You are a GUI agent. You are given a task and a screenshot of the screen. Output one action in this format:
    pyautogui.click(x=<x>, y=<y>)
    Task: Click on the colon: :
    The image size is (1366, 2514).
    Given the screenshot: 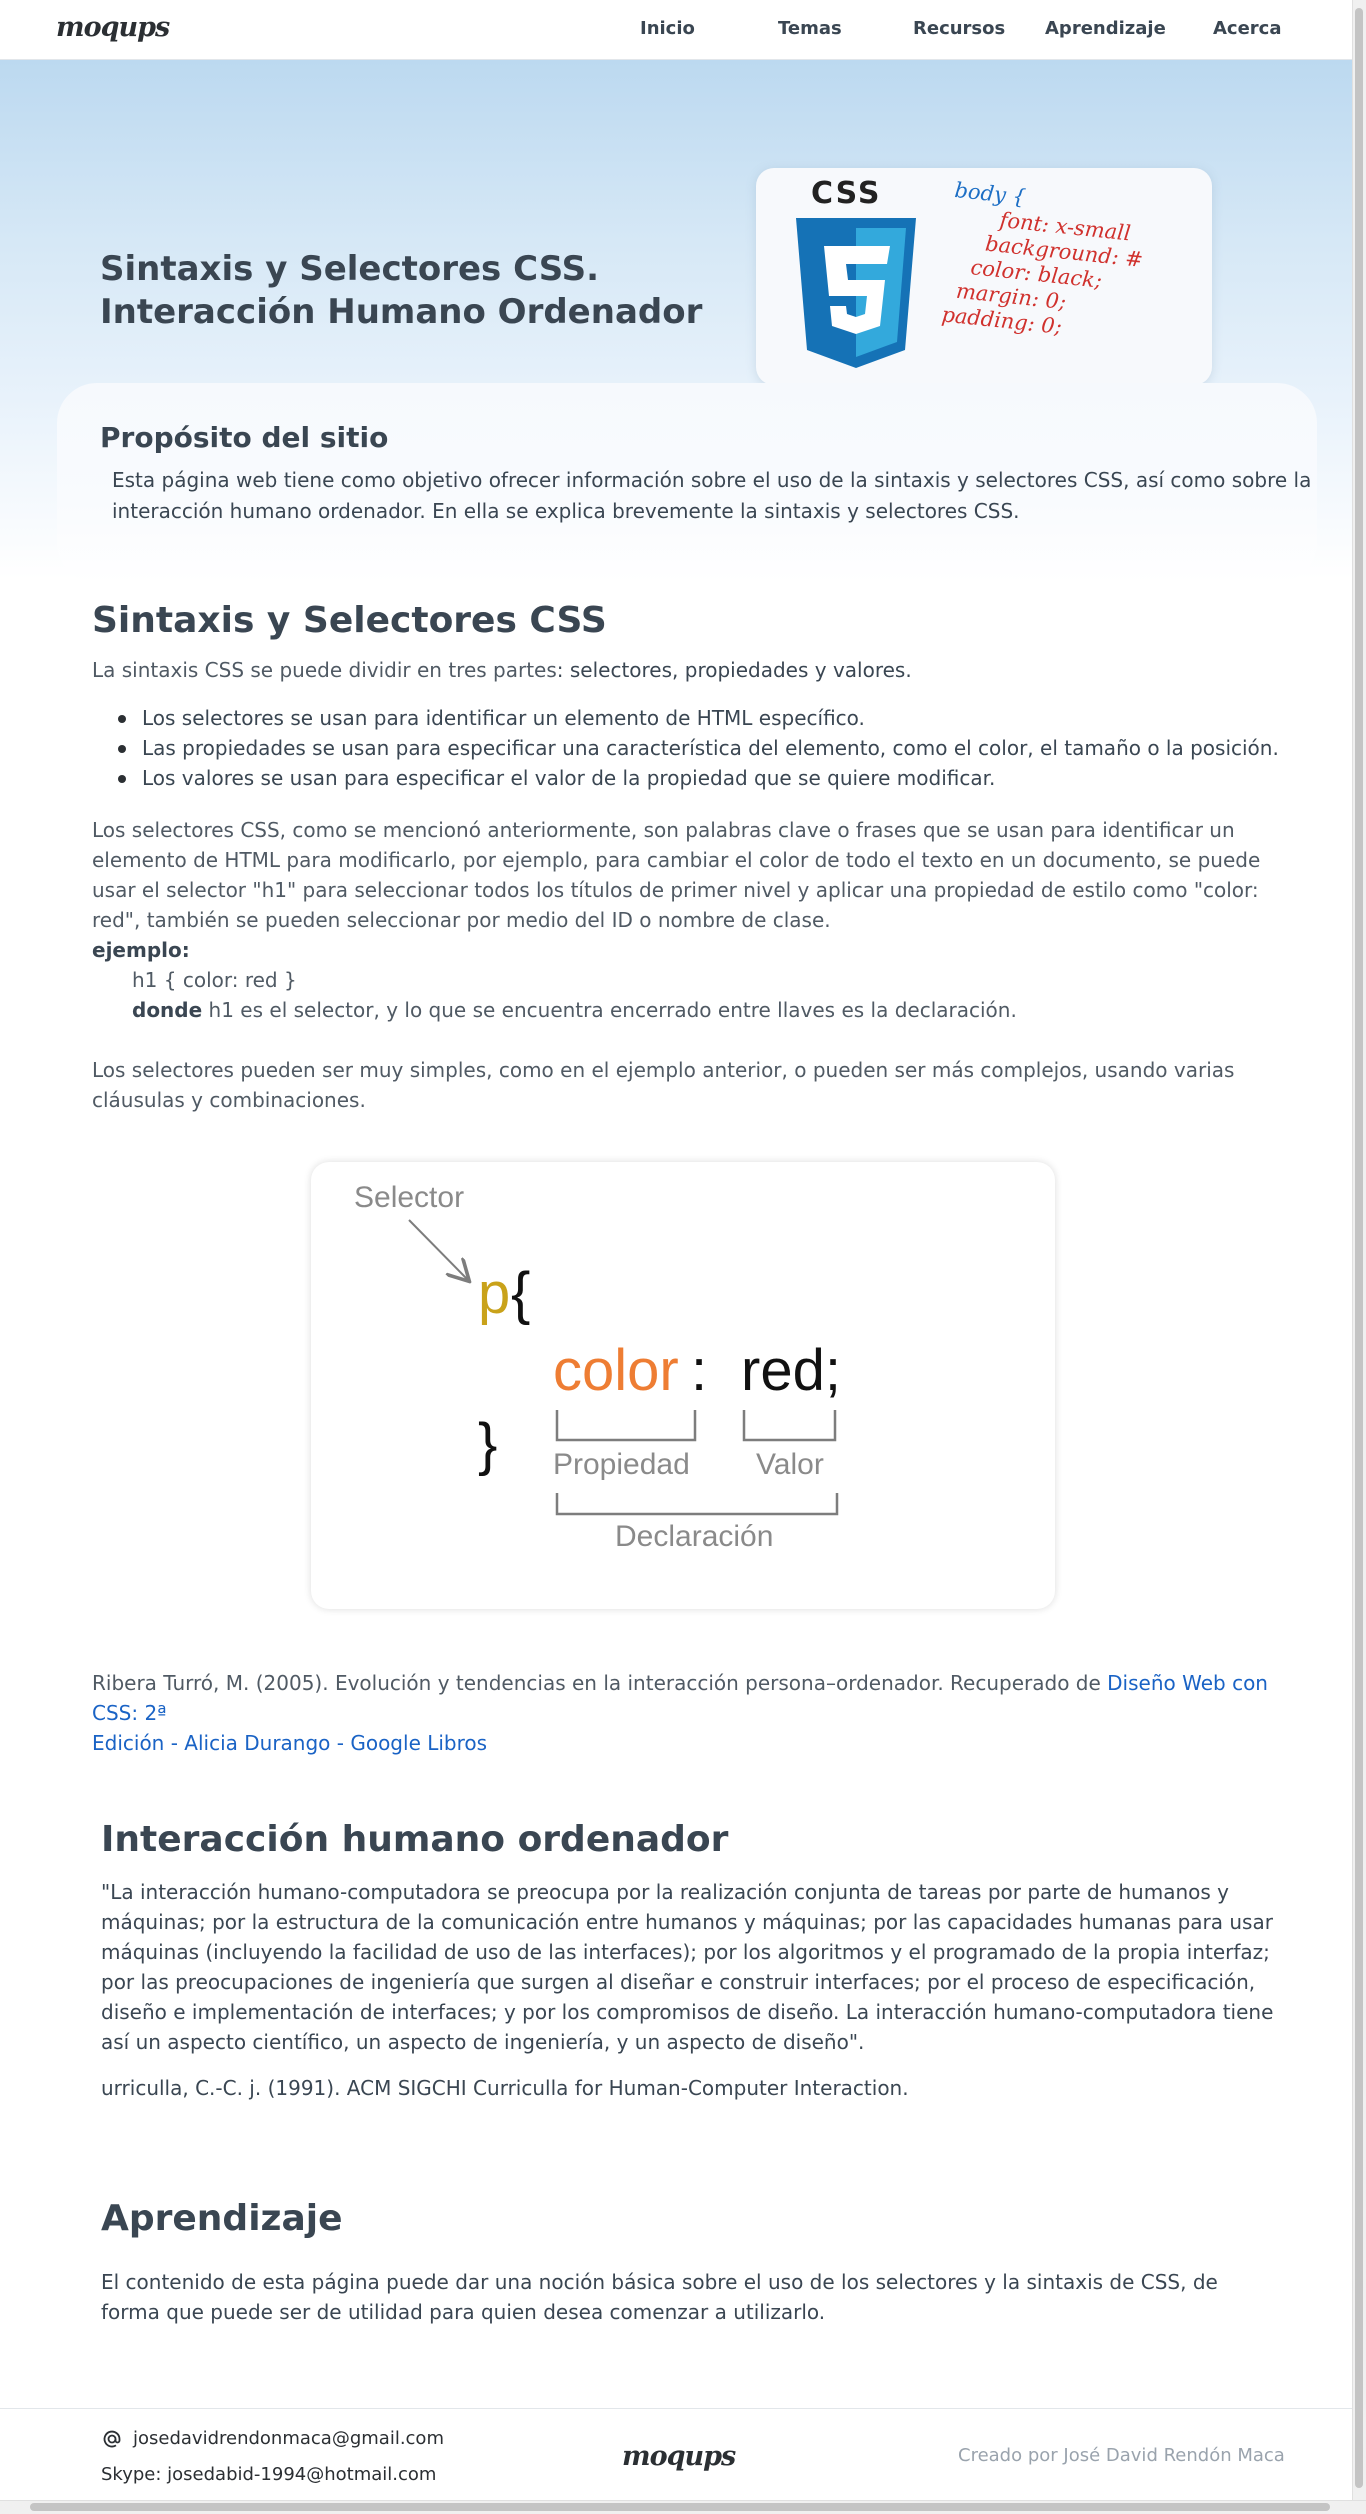 What is the action you would take?
    pyautogui.click(x=699, y=1370)
    